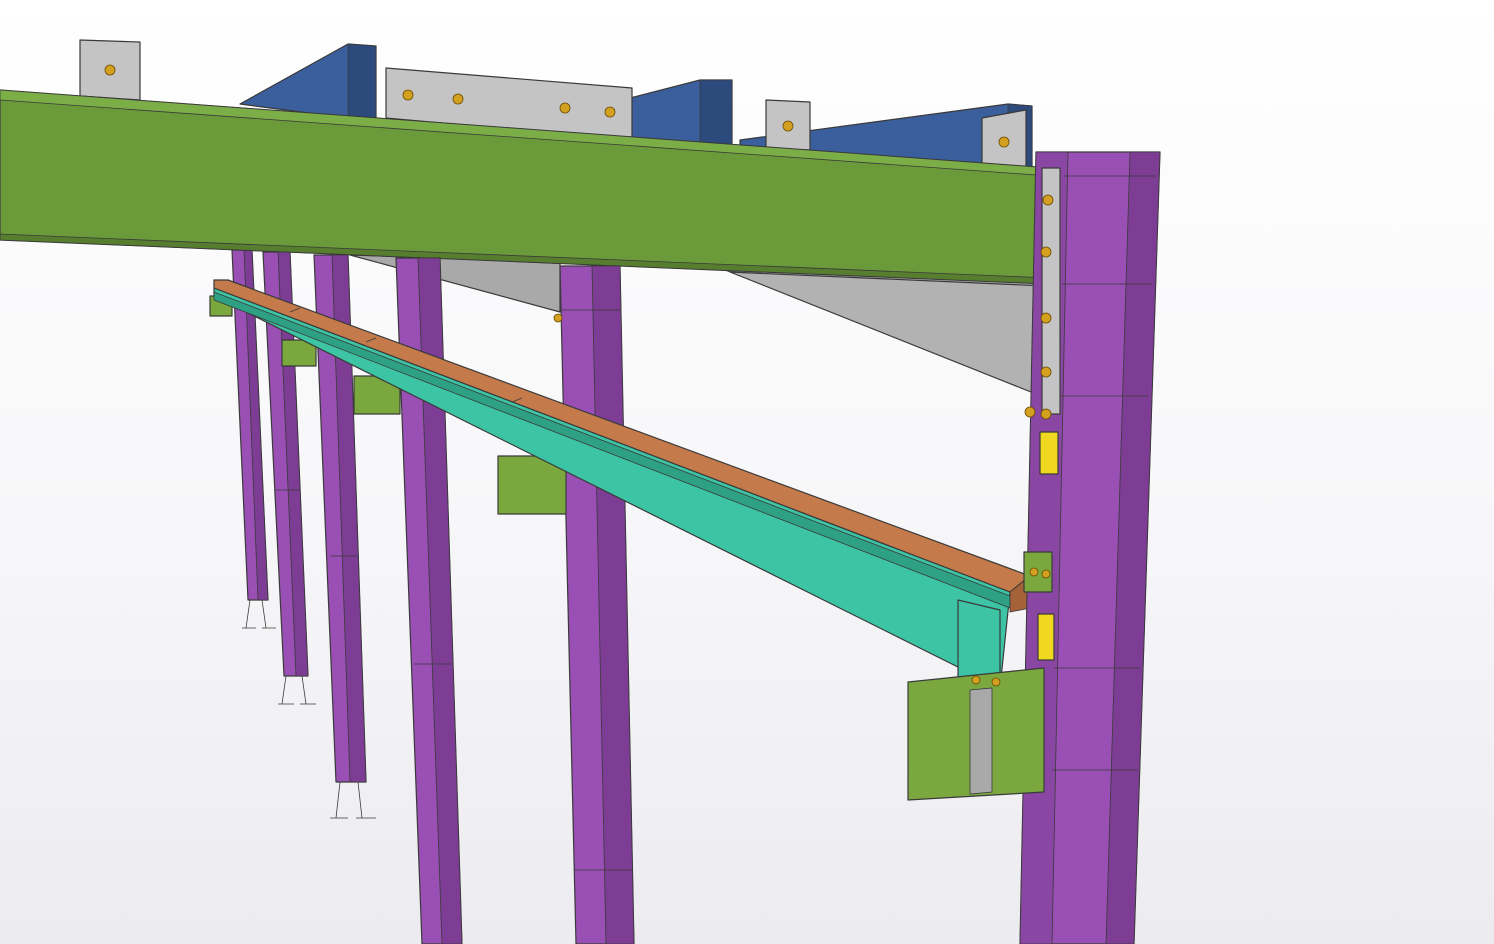 Image resolution: width=1494 pixels, height=944 pixels. I want to click on runway-end-bracket, so click(976, 734).